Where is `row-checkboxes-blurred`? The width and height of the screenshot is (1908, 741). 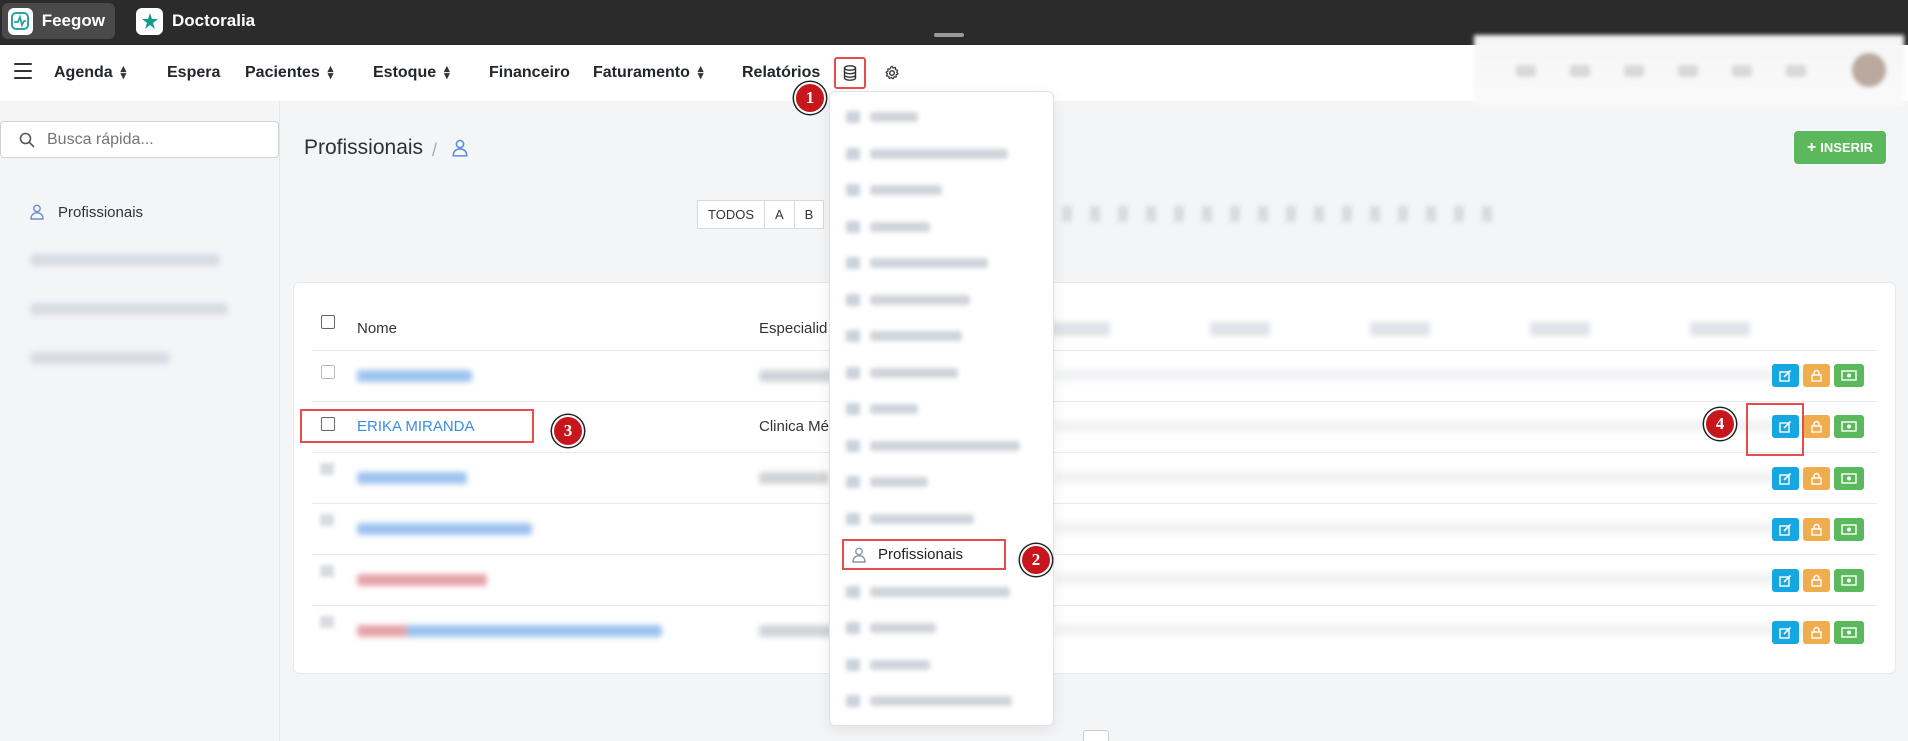 row-checkboxes-blurred is located at coordinates (327, 553).